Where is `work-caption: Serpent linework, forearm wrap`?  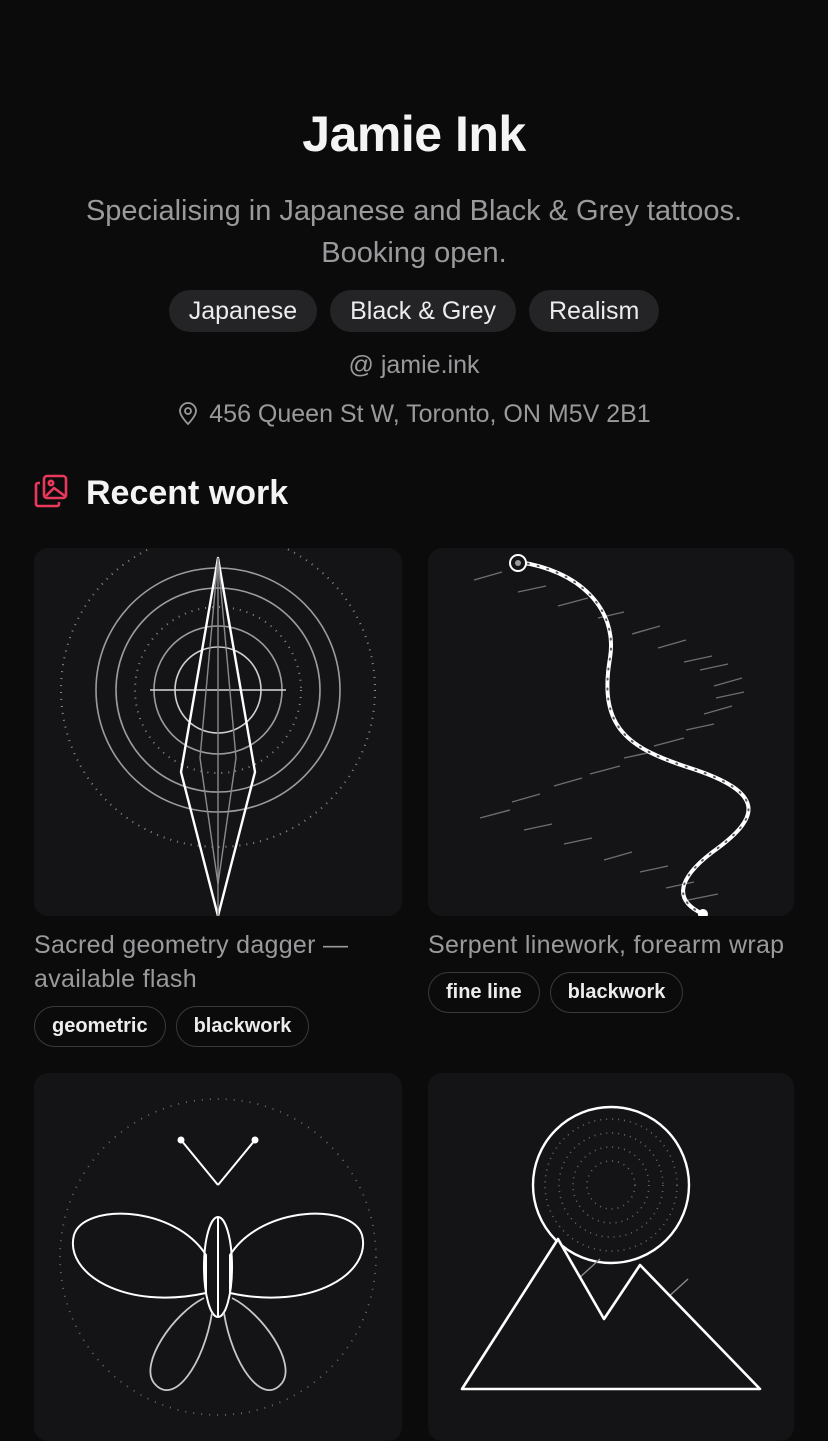 work-caption: Serpent linework, forearm wrap is located at coordinates (606, 945).